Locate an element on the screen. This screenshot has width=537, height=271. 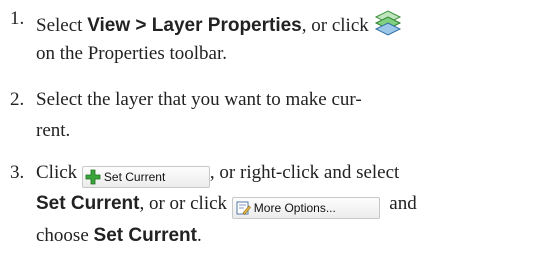
edit-document-icon is located at coordinates (243, 208).